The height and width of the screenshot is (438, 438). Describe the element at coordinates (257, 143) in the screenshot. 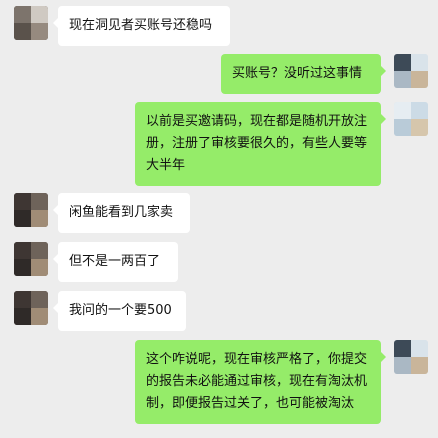

I see `message-text: 以前是买邀请码，现在都是随机开放注册，注册了审核要很久的，有些人要等大半年` at that location.